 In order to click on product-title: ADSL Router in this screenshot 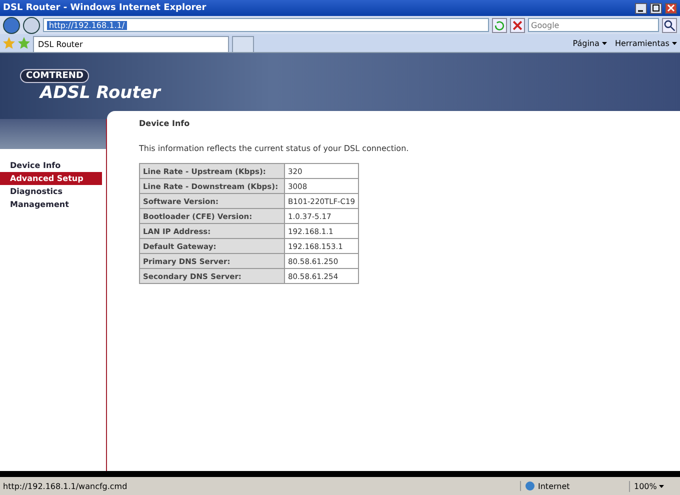, I will do `click(101, 93)`.